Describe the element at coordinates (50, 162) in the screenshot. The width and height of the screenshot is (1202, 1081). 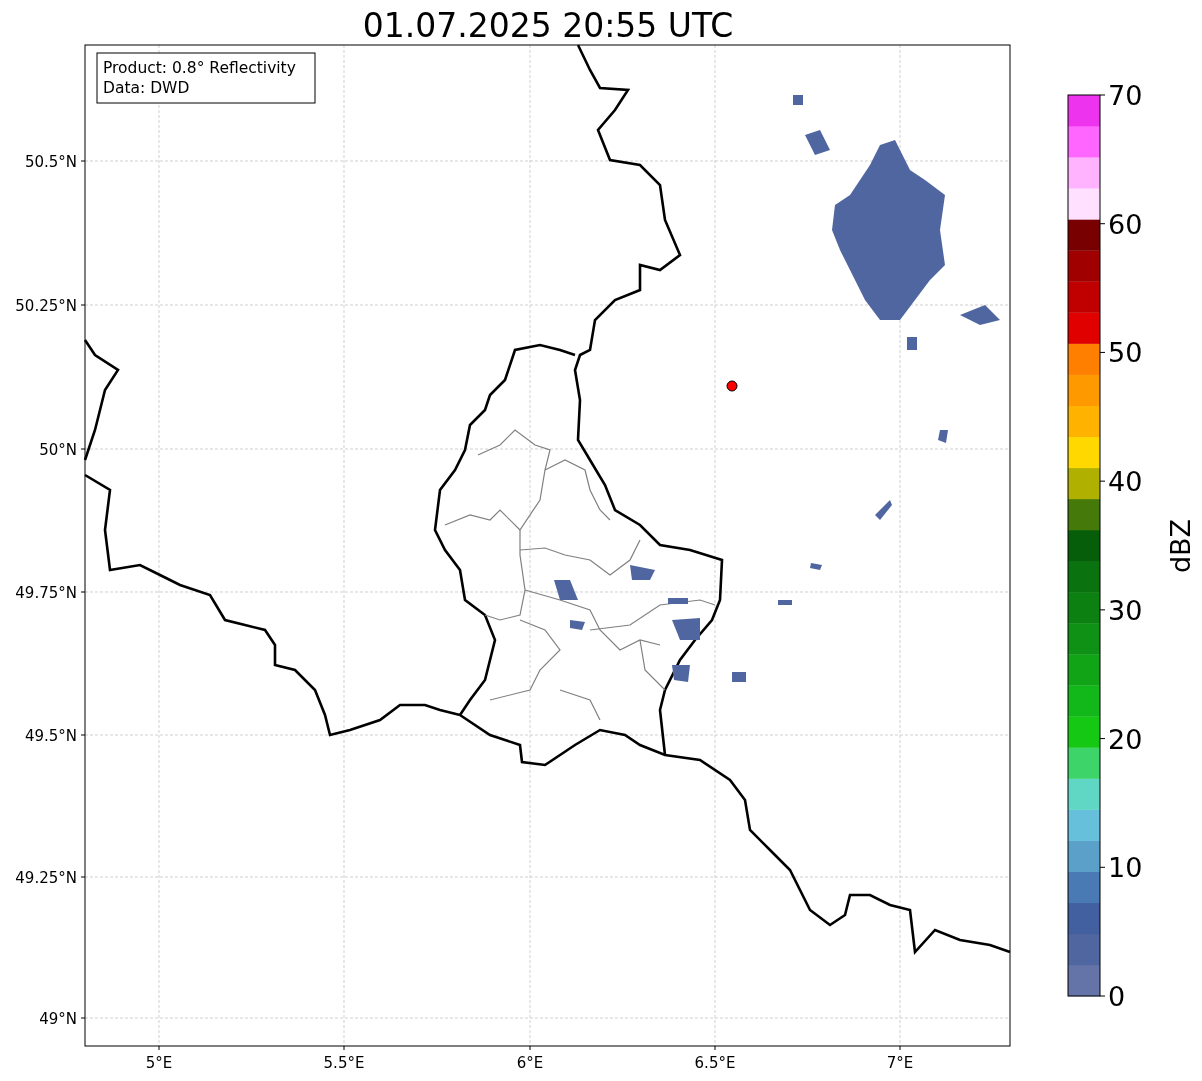
I see `latitude-label: 50.5°N` at that location.